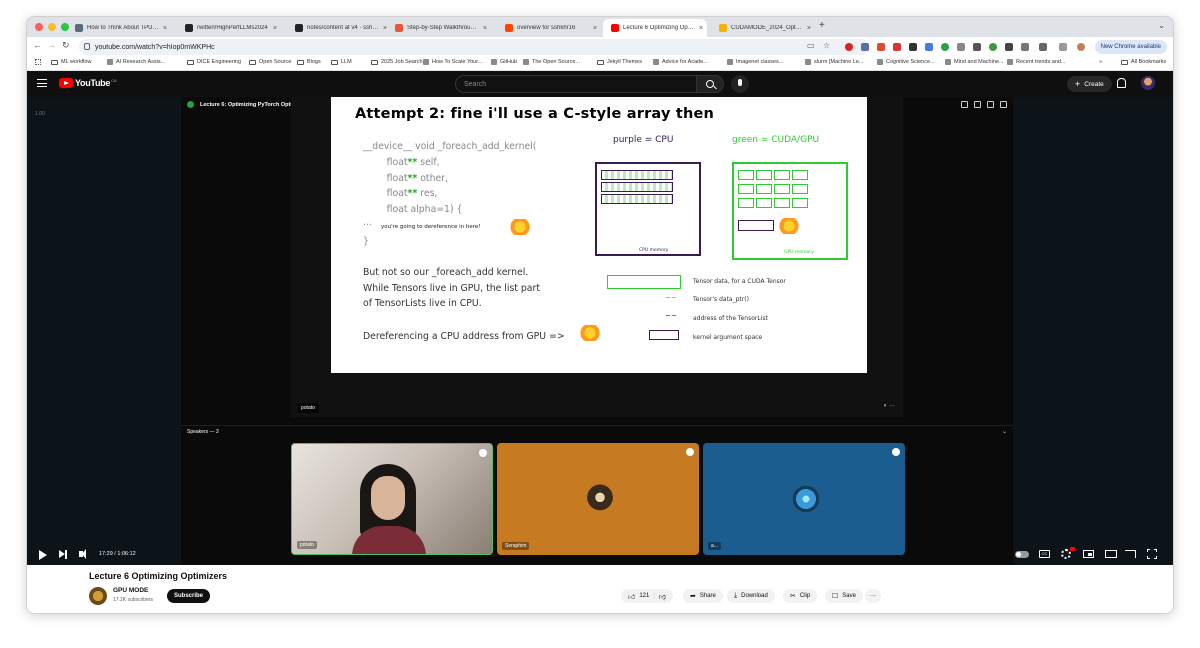 The width and height of the screenshot is (1200, 648). I want to click on search-input: Search, so click(589, 84).